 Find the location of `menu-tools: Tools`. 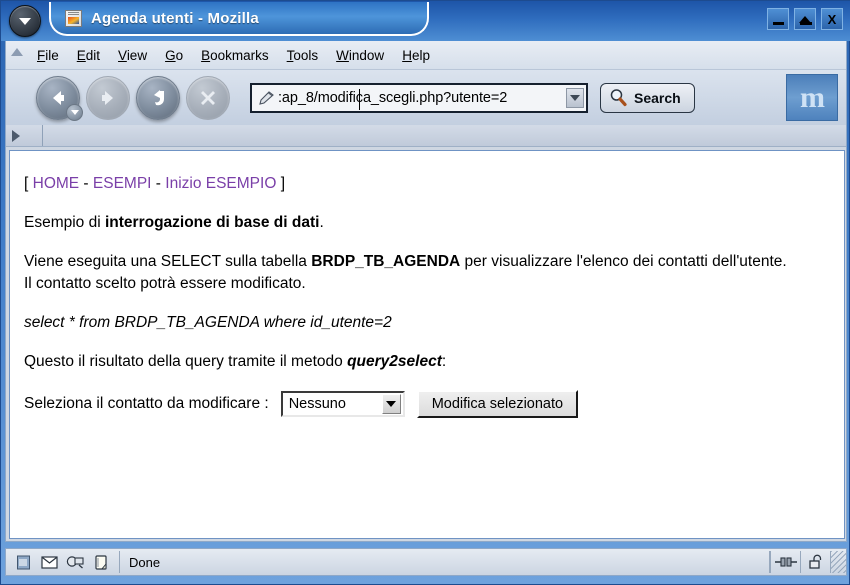

menu-tools: Tools is located at coordinates (303, 55).